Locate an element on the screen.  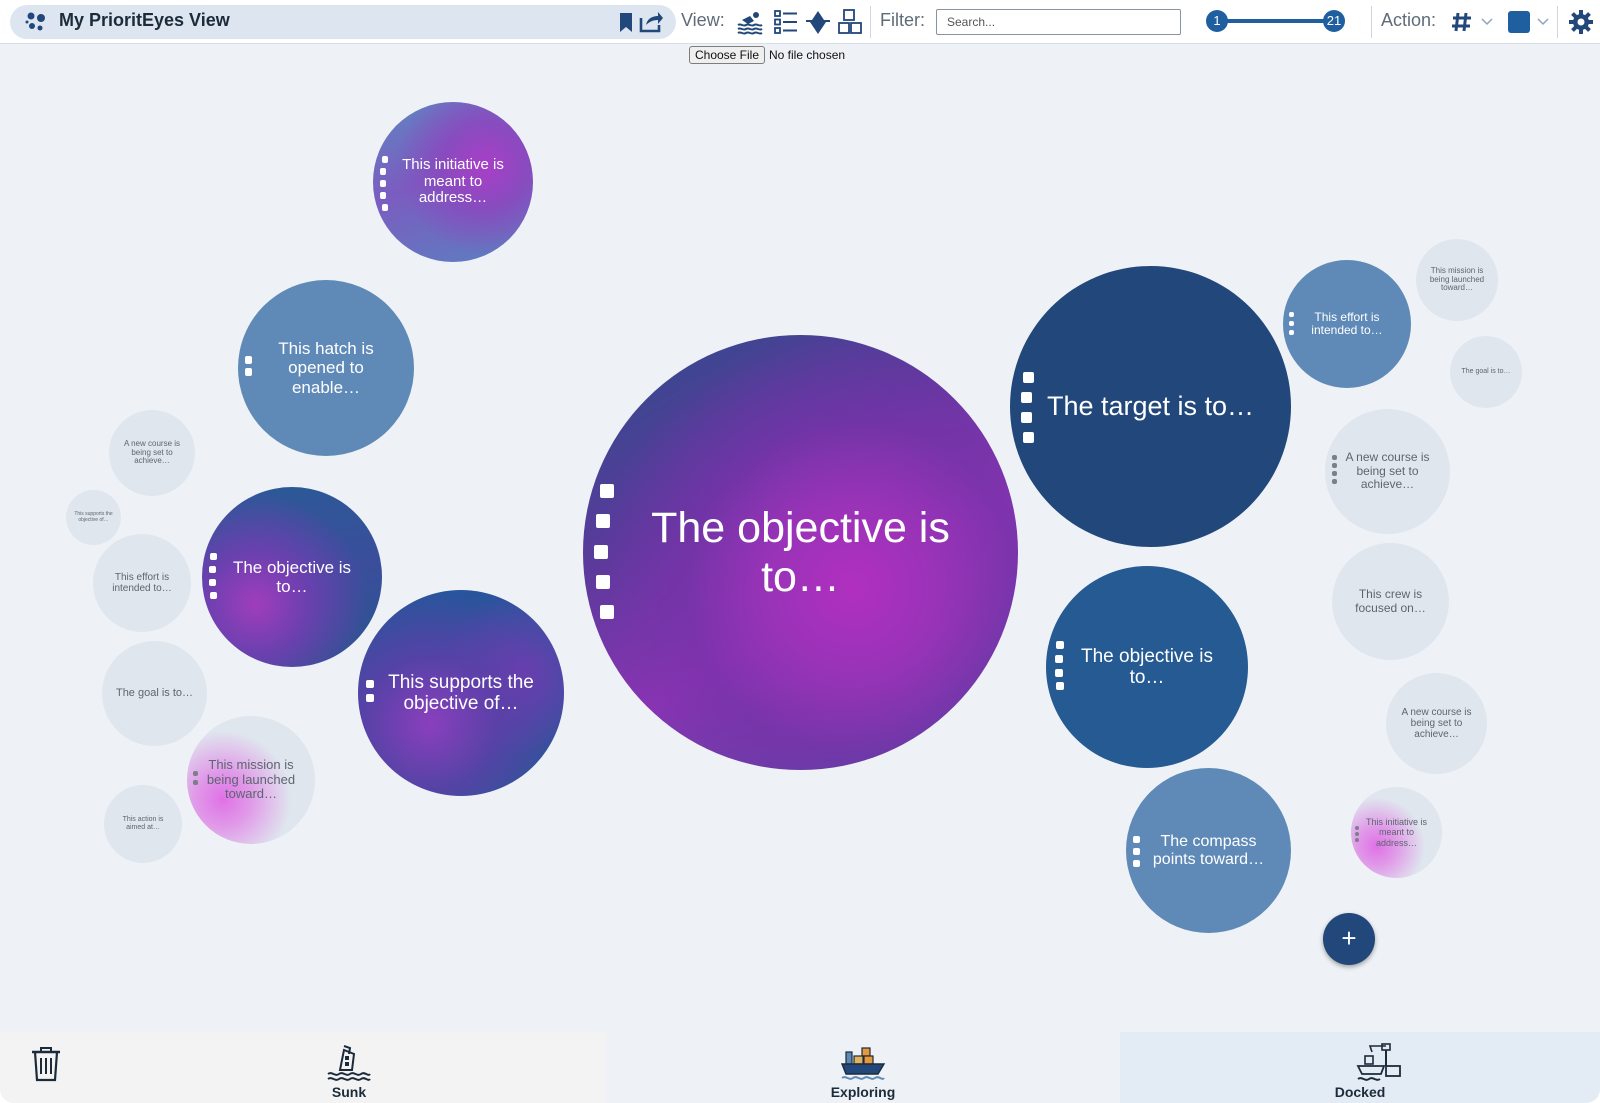
trash-zone is located at coordinates (46, 1067).